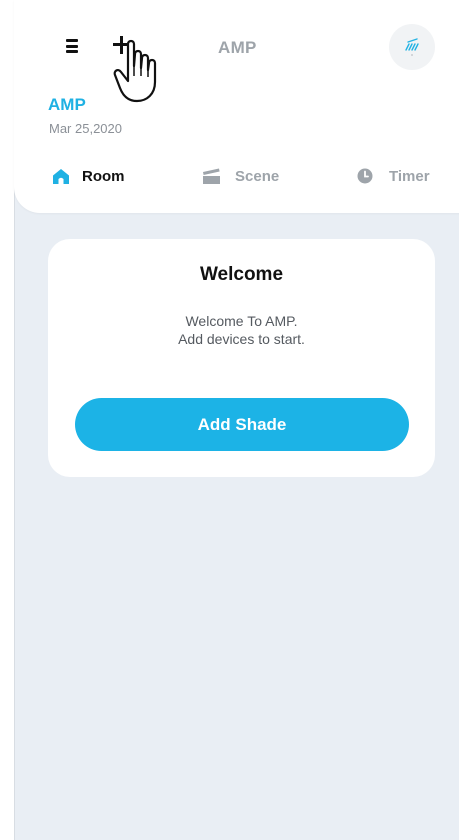 This screenshot has height=840, width=459. I want to click on tab-room: Room, so click(88, 176).